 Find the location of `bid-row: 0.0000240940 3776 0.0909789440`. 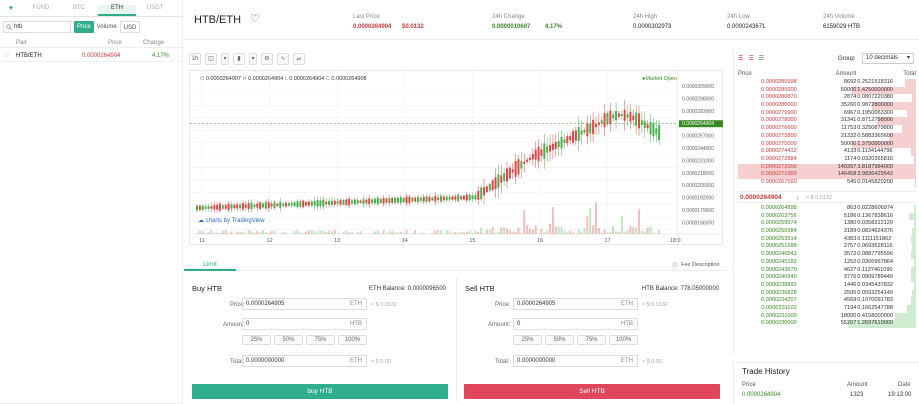

bid-row: 0.0000240940 3776 0.0909789440 is located at coordinates (827, 278).